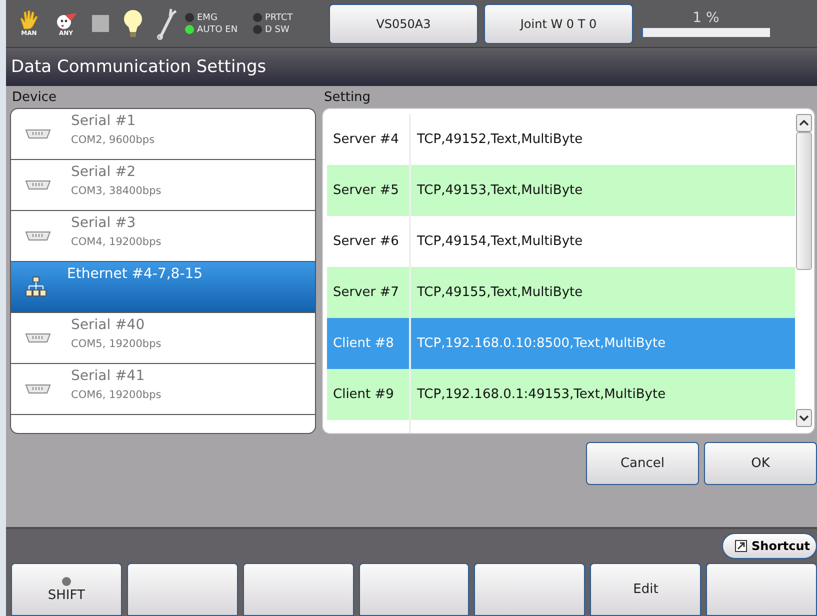  I want to click on coordinate-button: Joint W 0 T 0, so click(558, 24).